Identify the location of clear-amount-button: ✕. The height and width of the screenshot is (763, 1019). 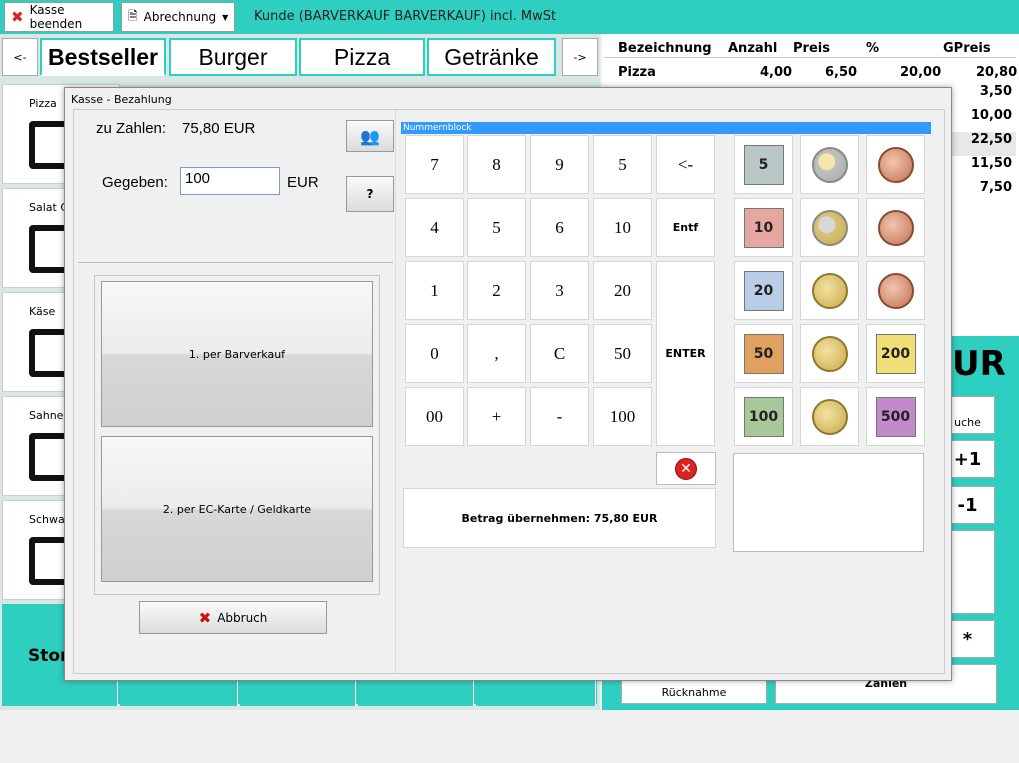
(686, 468).